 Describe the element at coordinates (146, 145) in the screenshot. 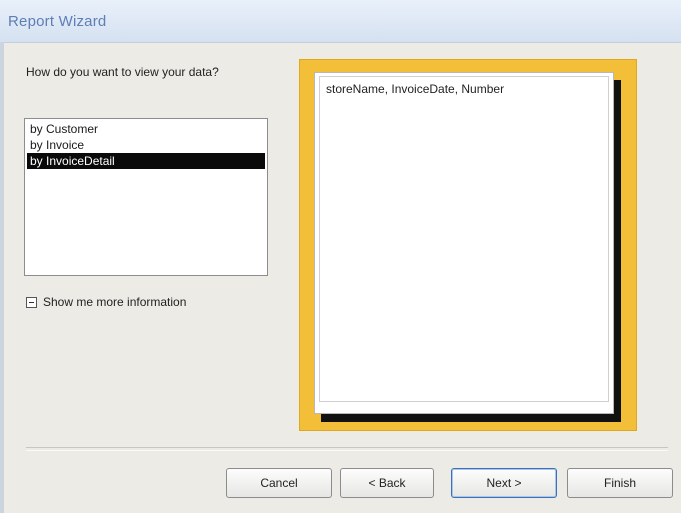

I see `list-item-by-invoice: by Invoice` at that location.